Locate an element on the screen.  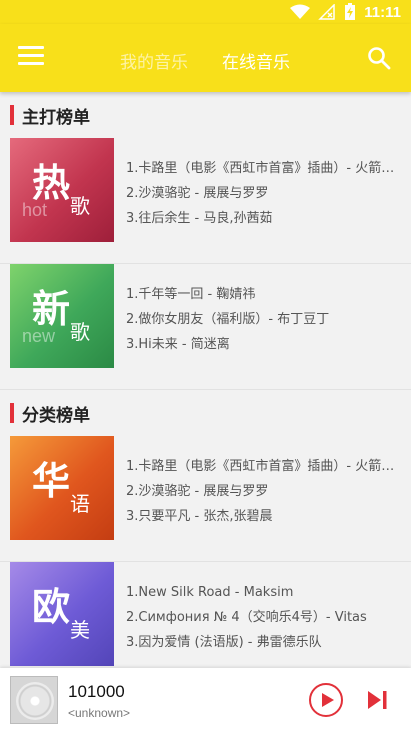
next-track-icon is located at coordinates (377, 700).